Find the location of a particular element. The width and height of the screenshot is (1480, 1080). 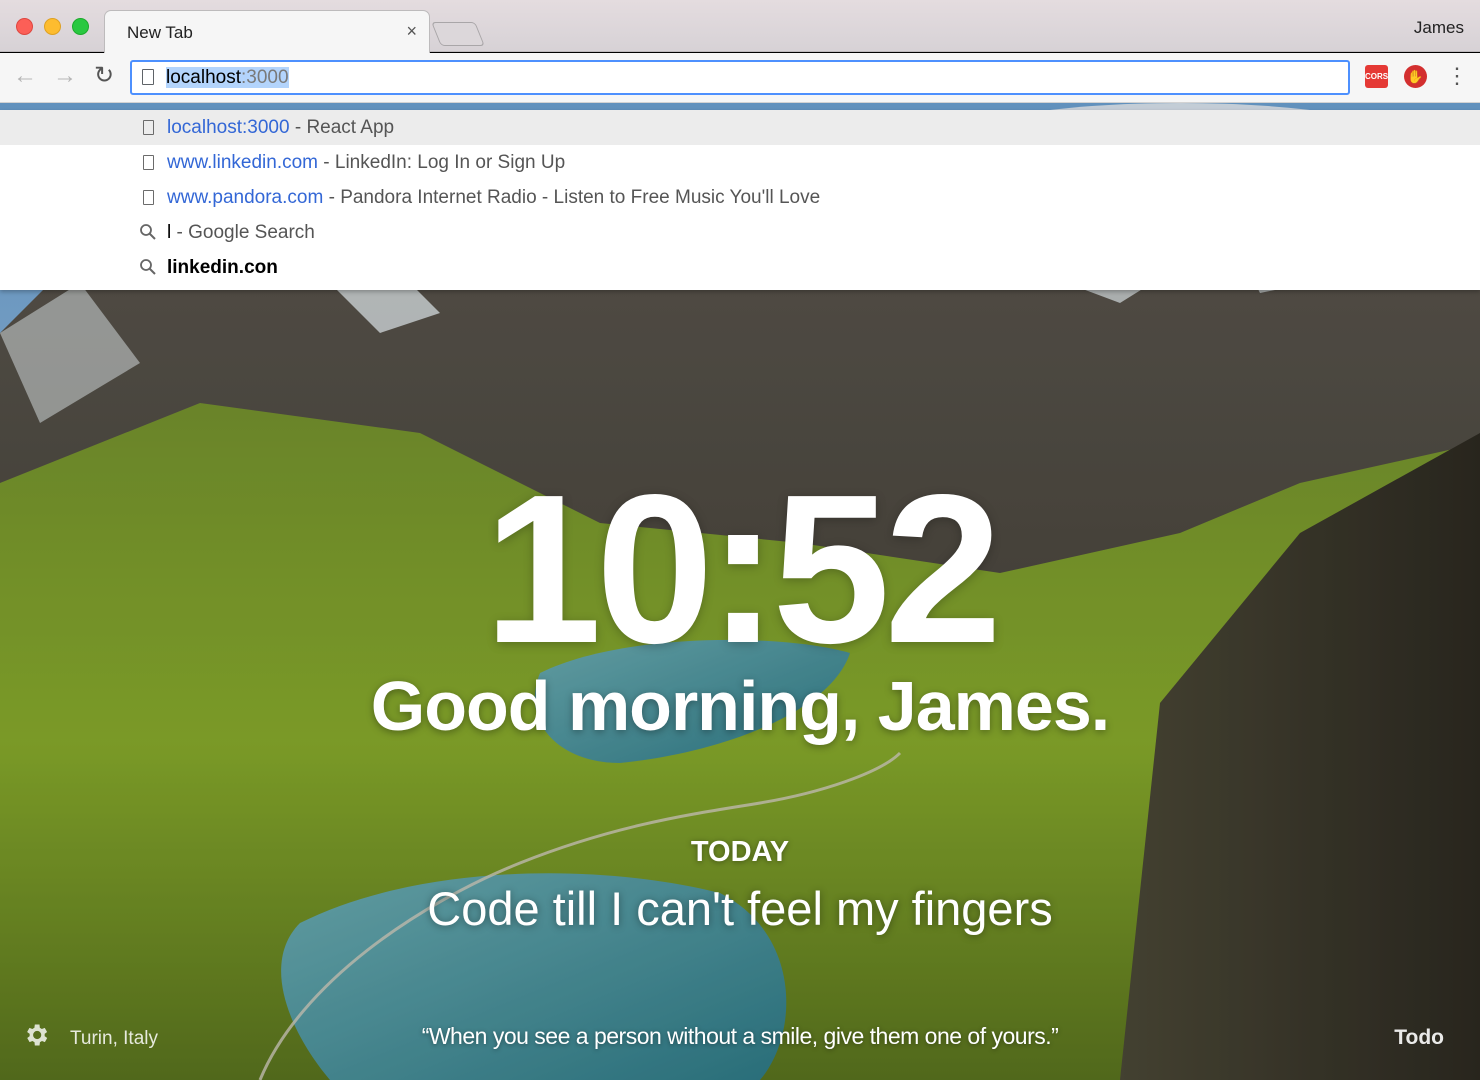

suggestion-text: l - Google Search is located at coordinates (241, 233).